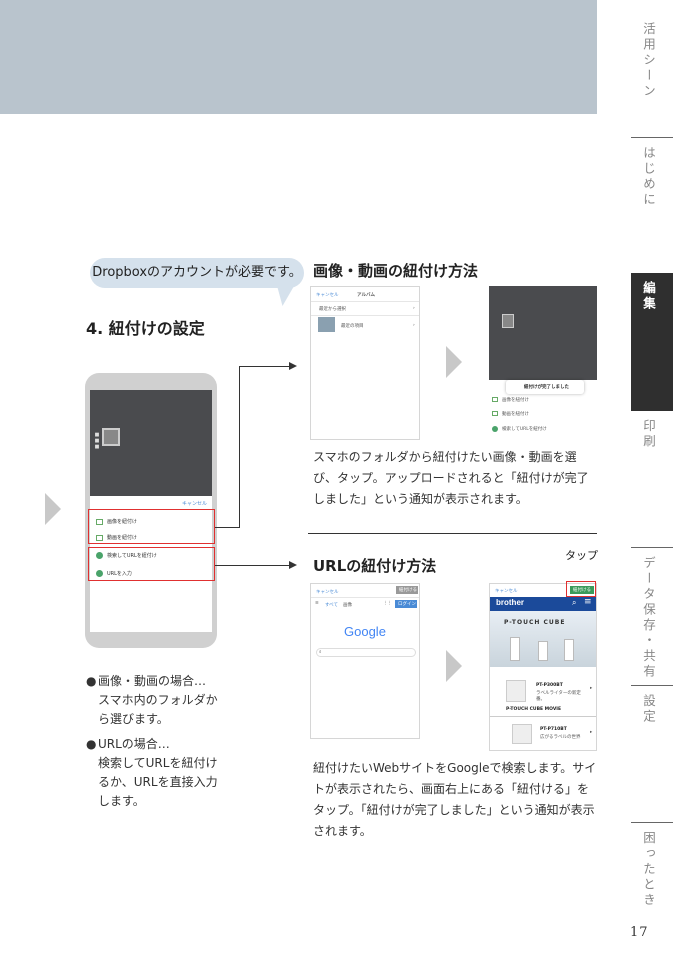  Describe the element at coordinates (652, 478) in the screenshot. I see `sidebar-tab-print: 印刷` at that location.